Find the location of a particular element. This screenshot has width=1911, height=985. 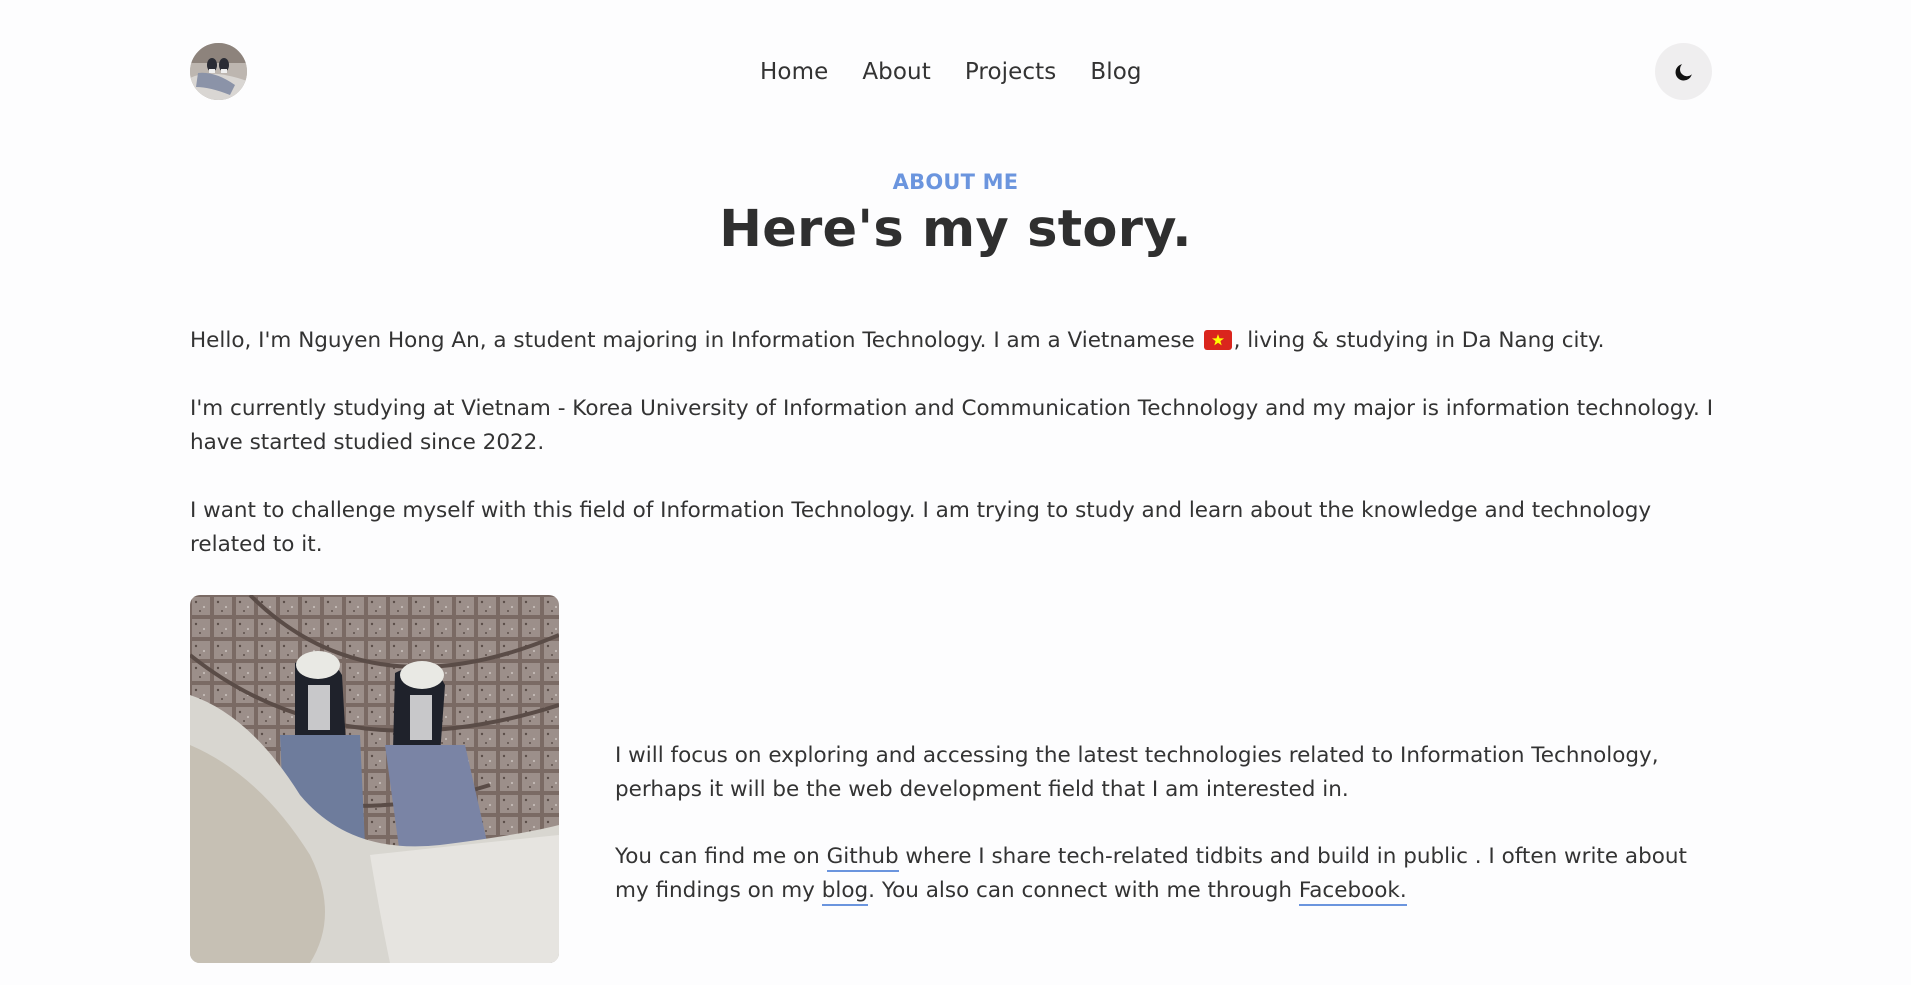

nav-about-link: About is located at coordinates (896, 72).